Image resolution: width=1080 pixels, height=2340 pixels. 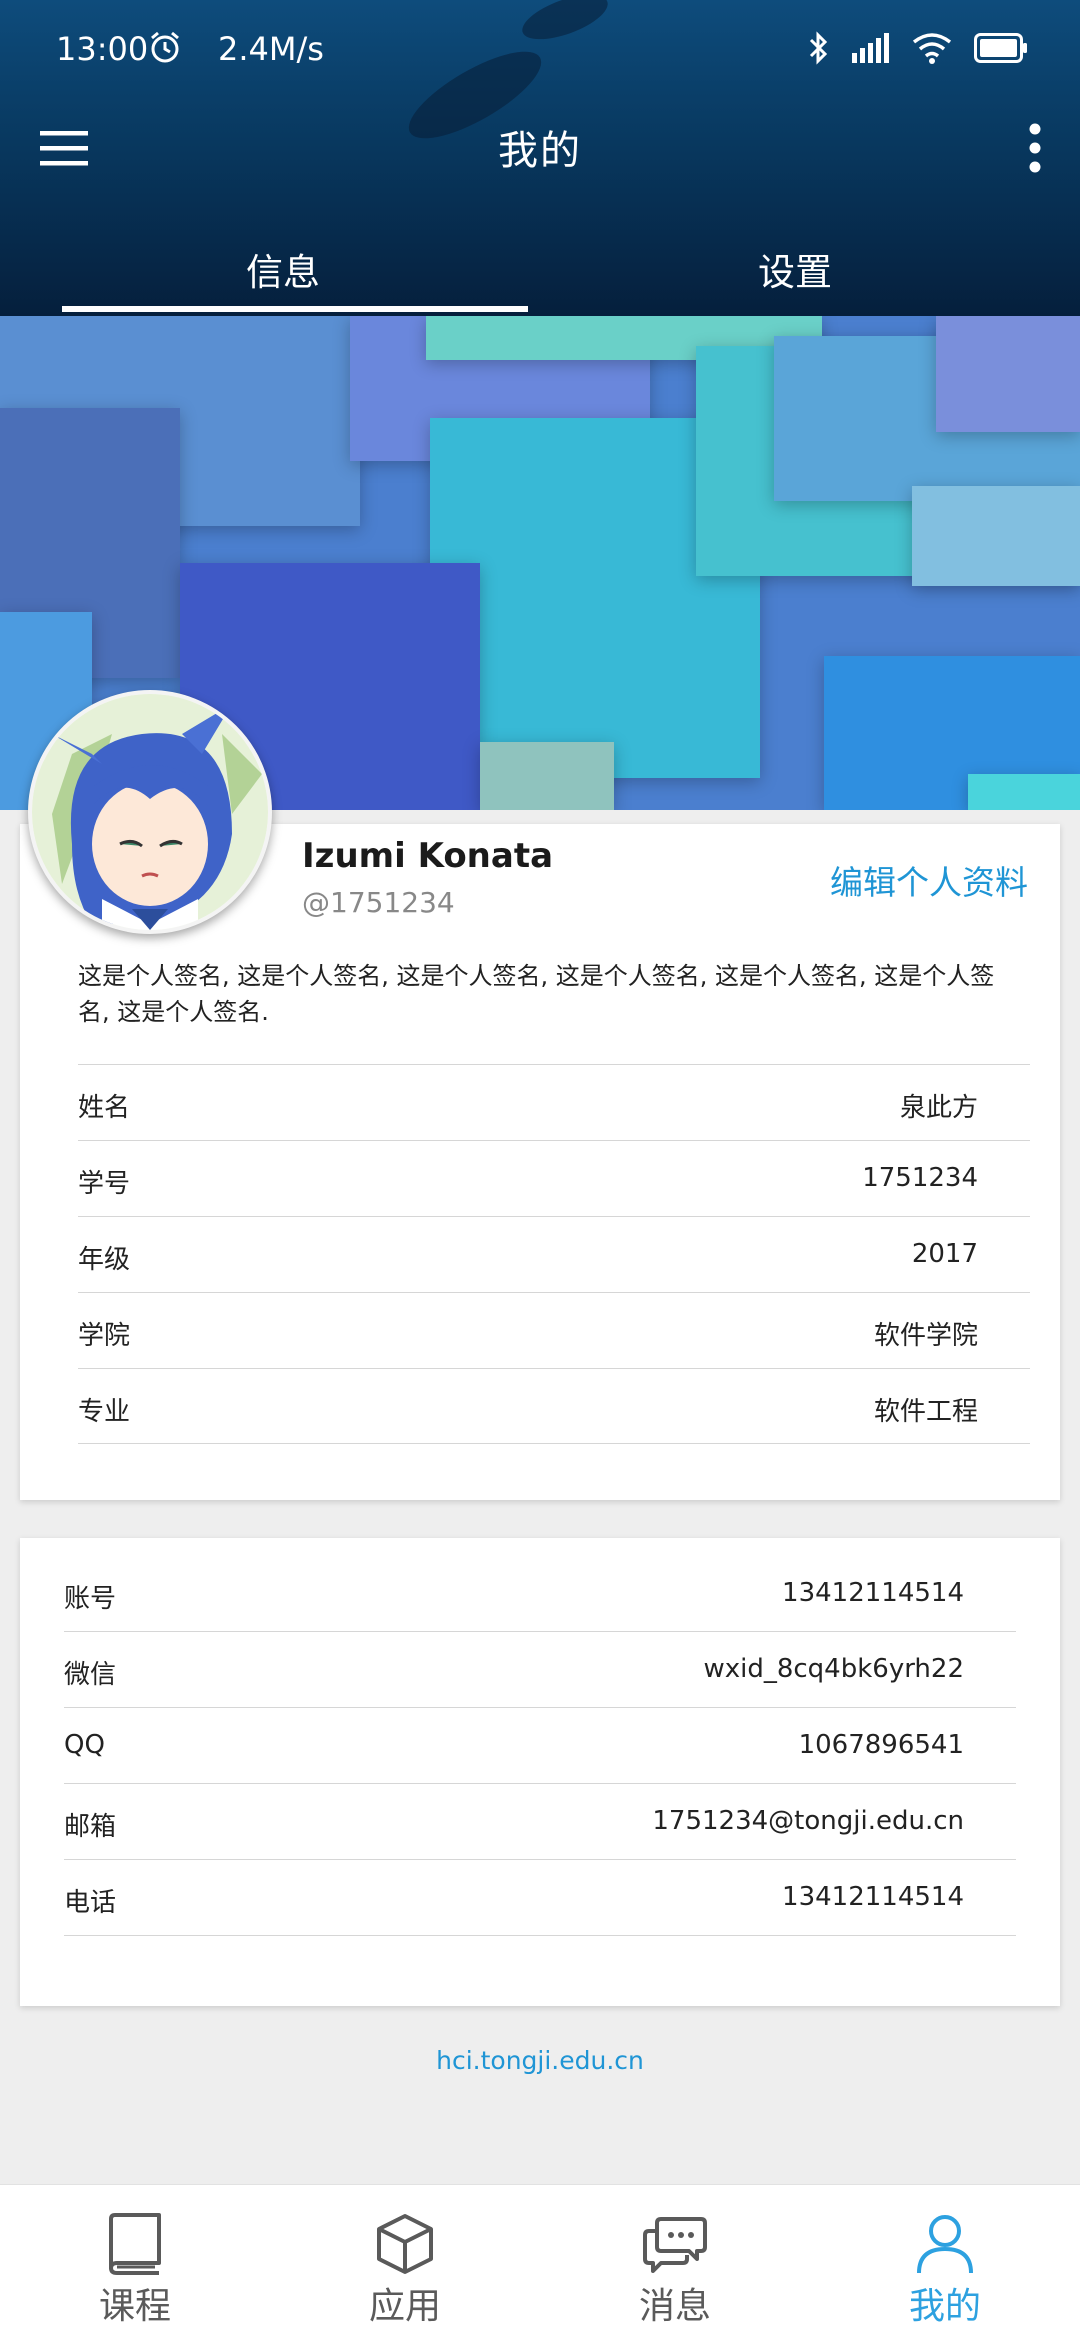 I want to click on info-value: 泉此方, so click(x=938, y=1108).